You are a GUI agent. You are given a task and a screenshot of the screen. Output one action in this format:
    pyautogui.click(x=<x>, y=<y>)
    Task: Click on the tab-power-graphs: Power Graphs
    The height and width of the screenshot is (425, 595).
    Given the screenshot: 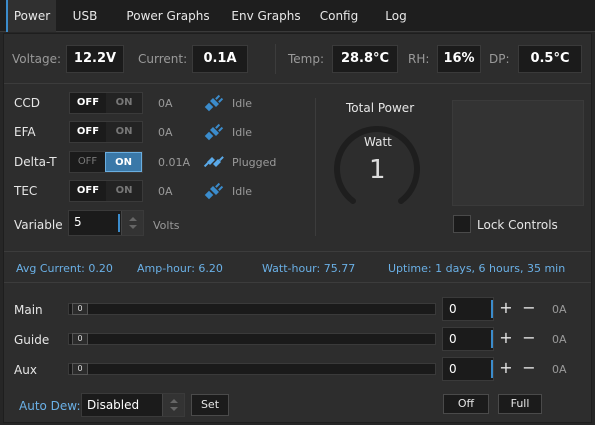 What is the action you would take?
    pyautogui.click(x=168, y=16)
    